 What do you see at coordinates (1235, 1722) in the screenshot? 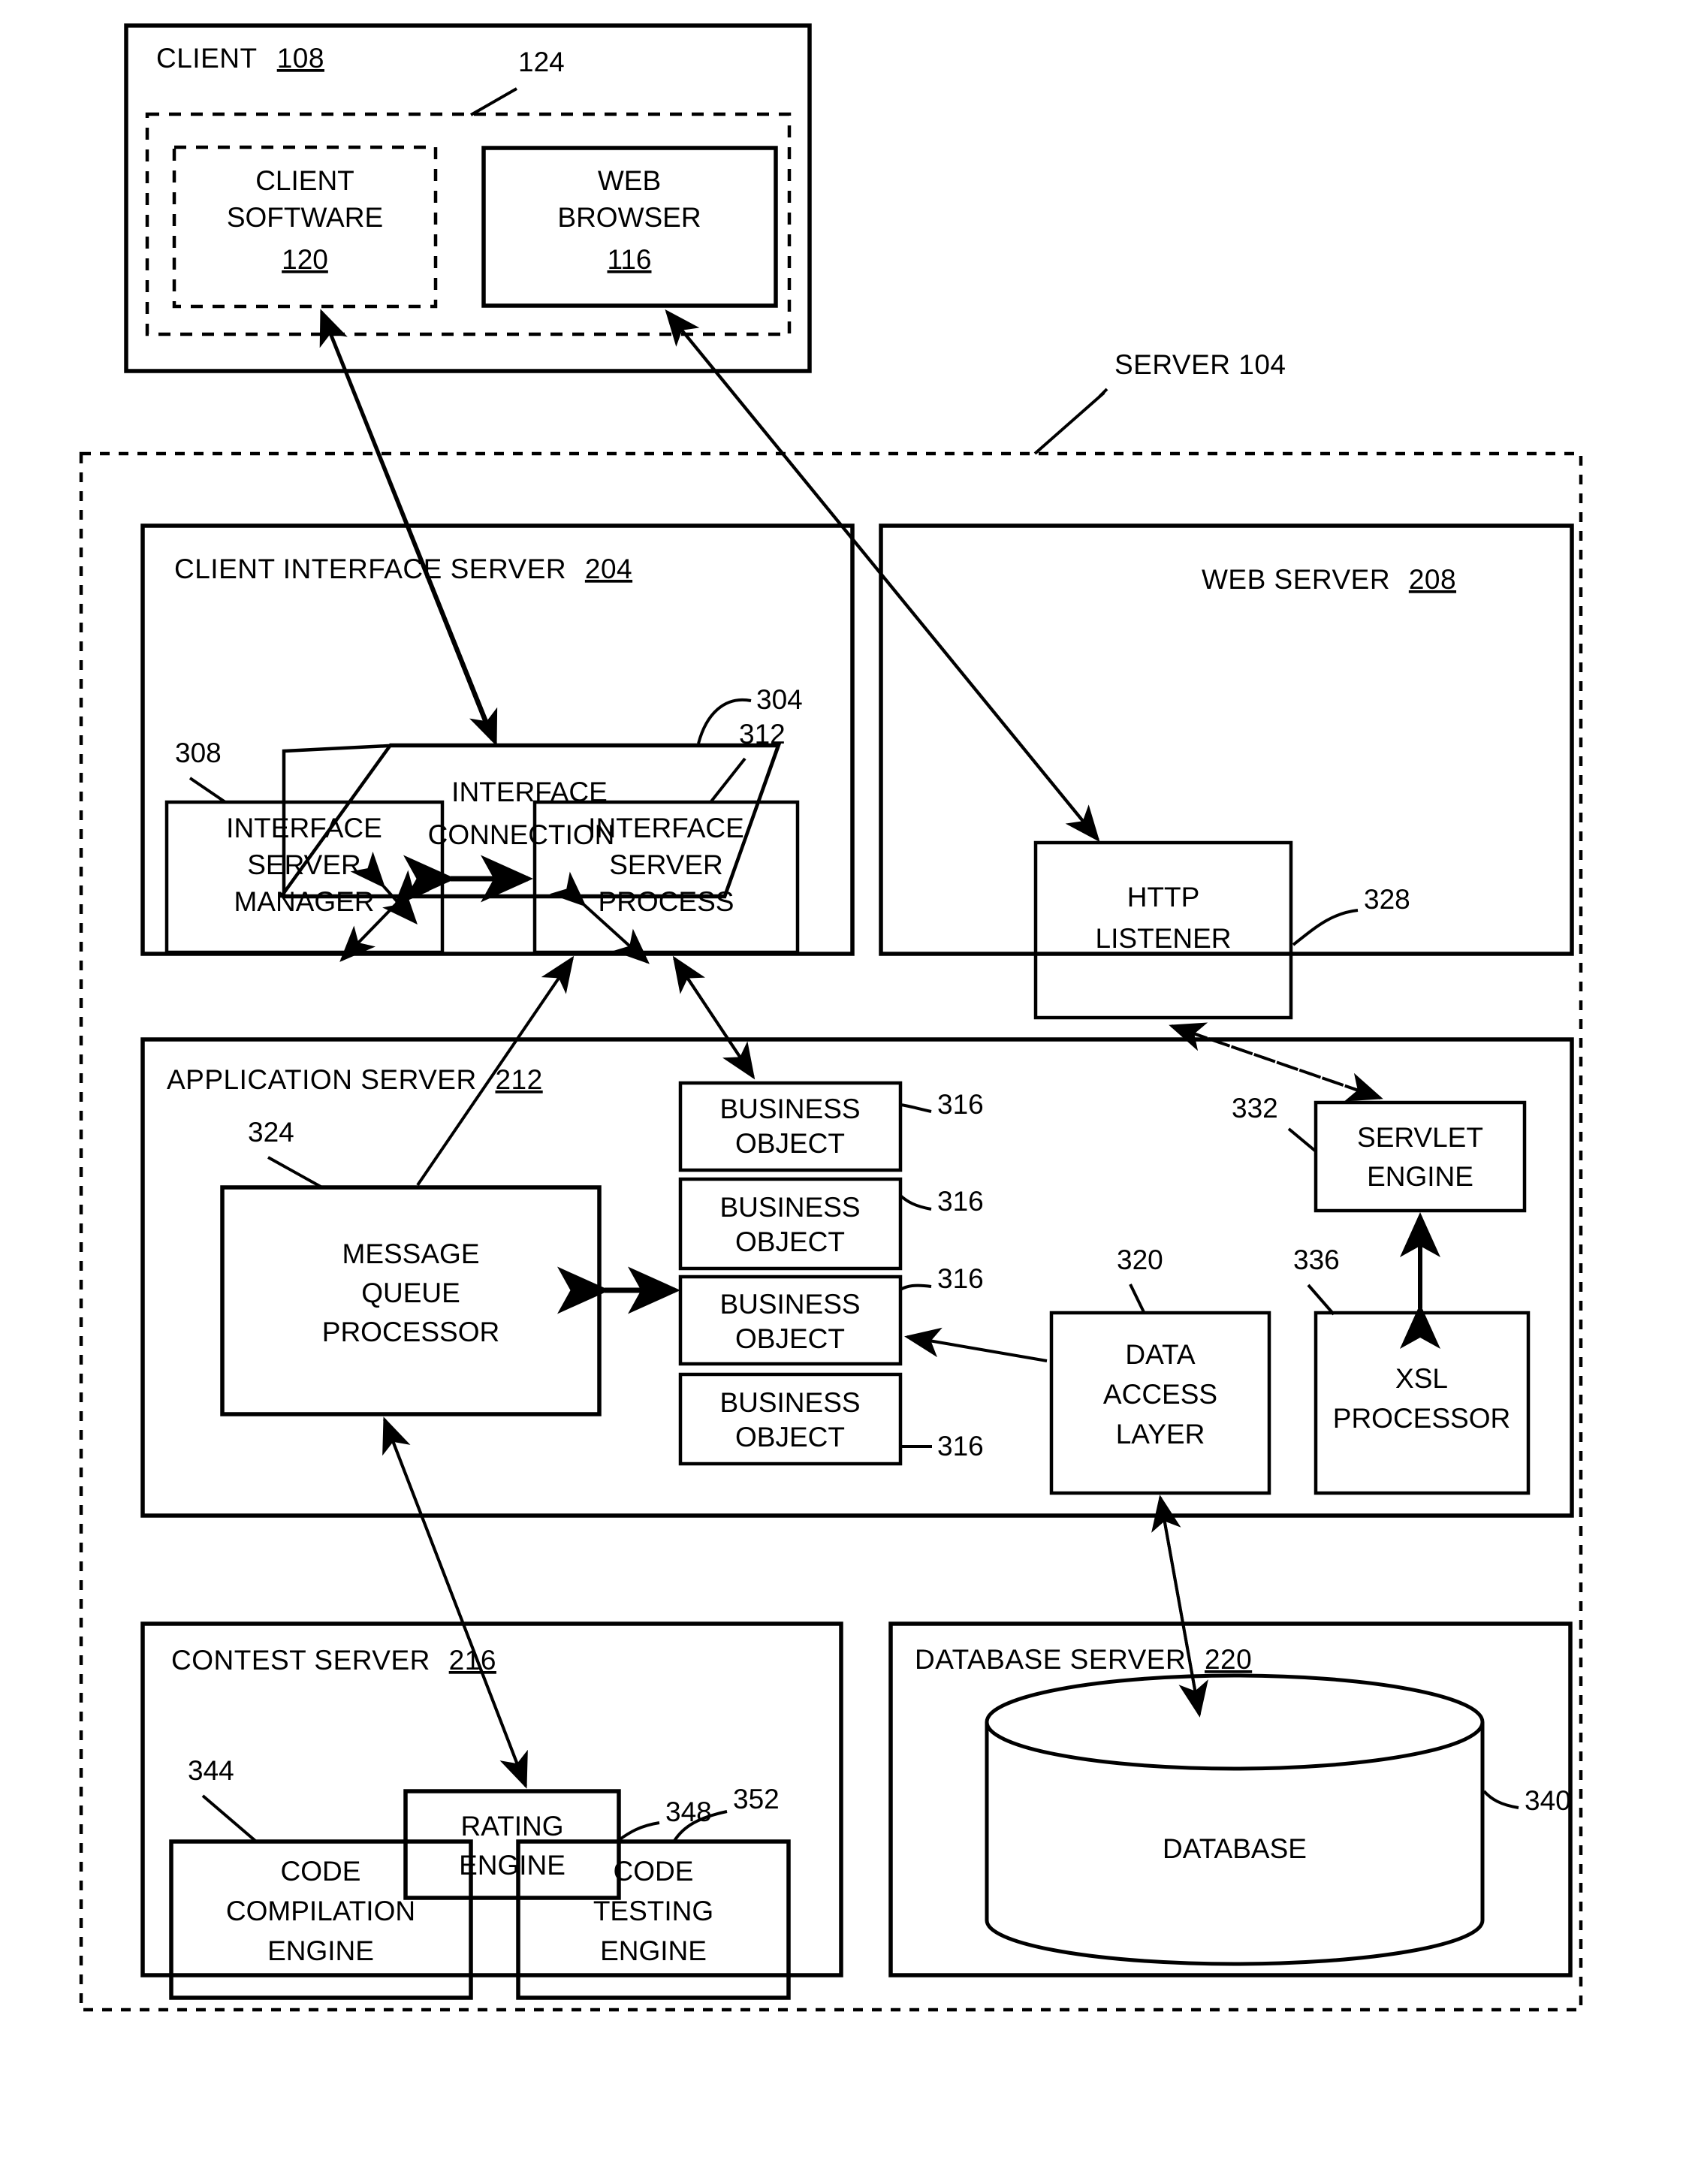
I see `database-cylinder-top` at bounding box center [1235, 1722].